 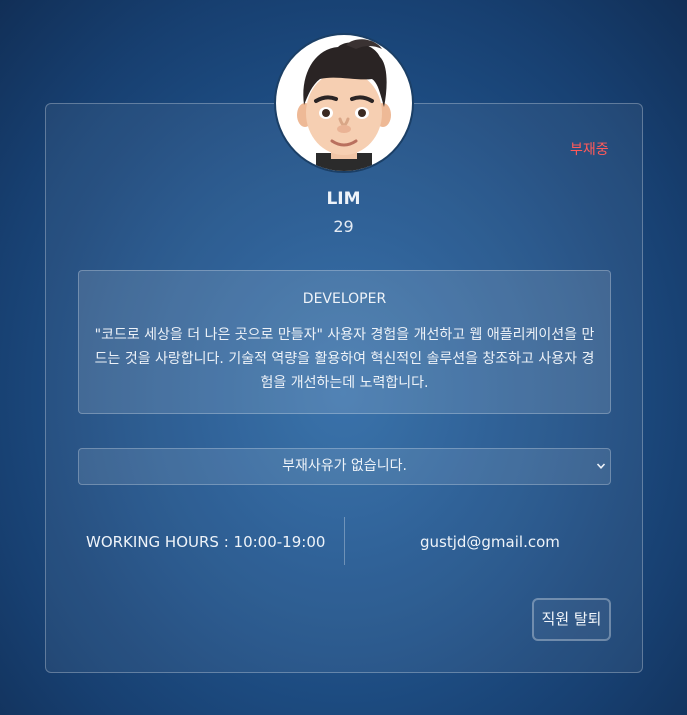 What do you see at coordinates (206, 542) in the screenshot?
I see `working-hours: WORKING HOURS : 10:00-19:00` at bounding box center [206, 542].